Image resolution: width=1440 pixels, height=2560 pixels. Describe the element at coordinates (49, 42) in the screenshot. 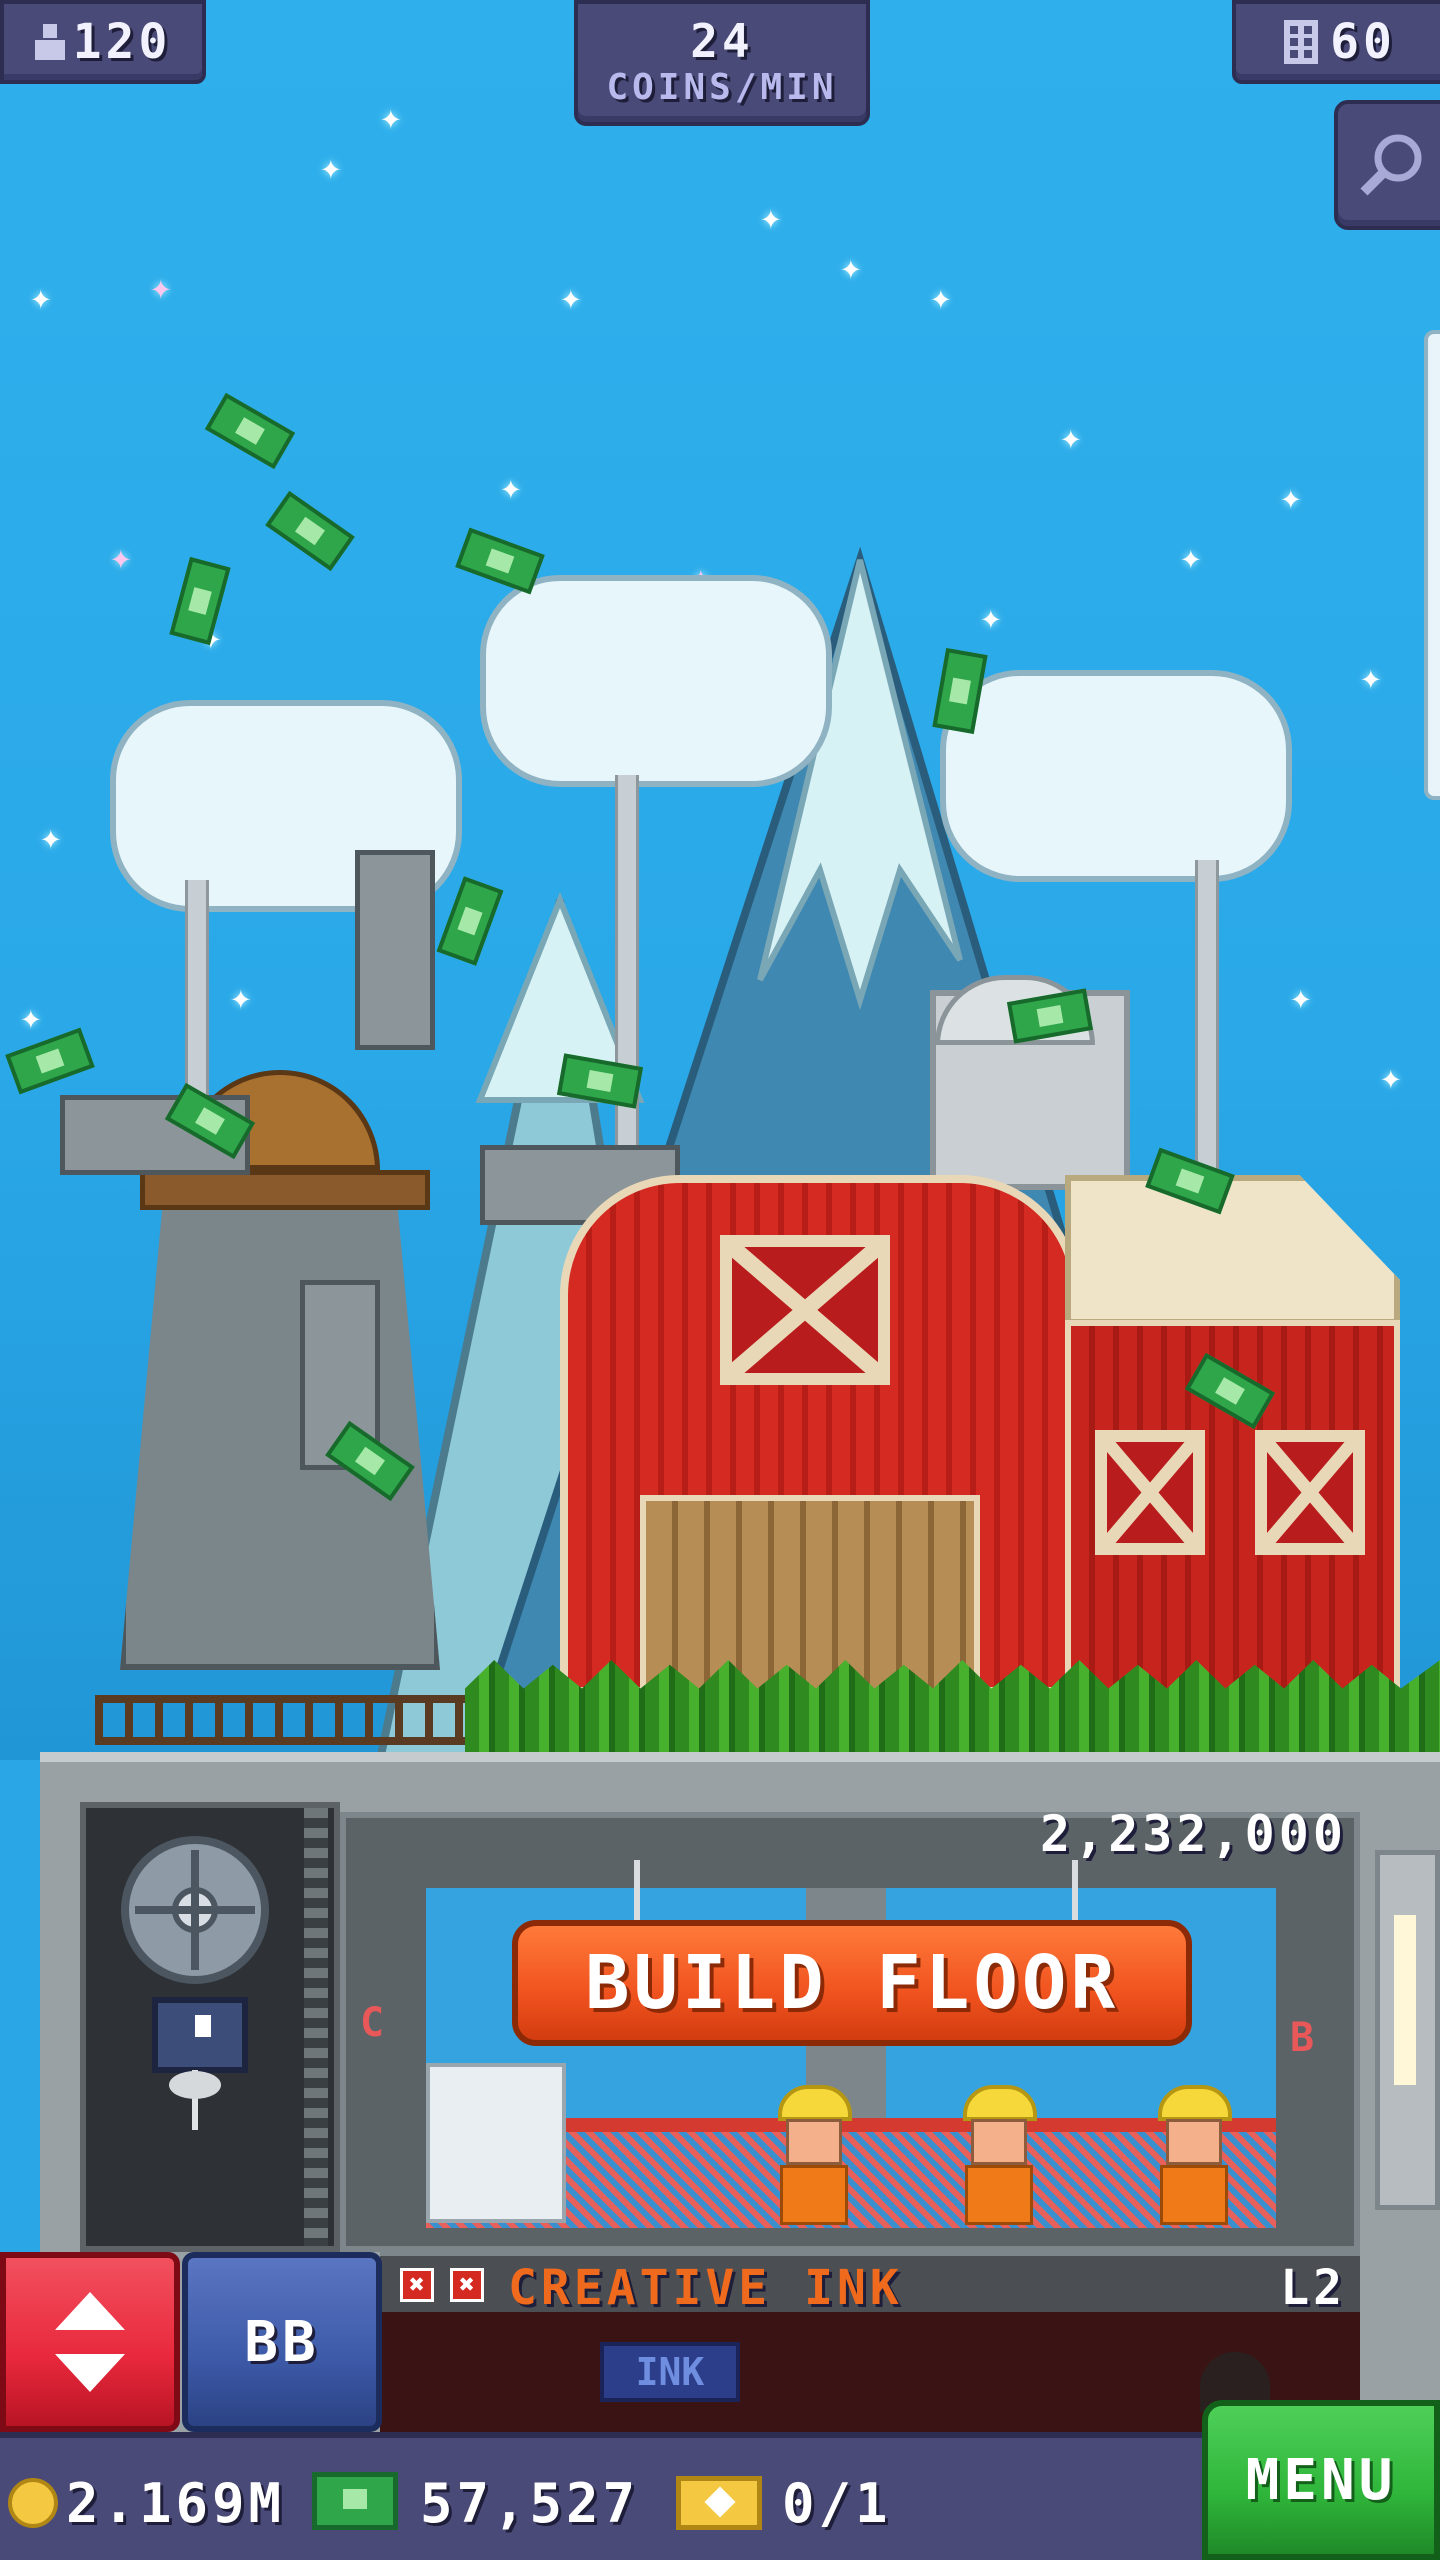

I see `person-icon` at that location.